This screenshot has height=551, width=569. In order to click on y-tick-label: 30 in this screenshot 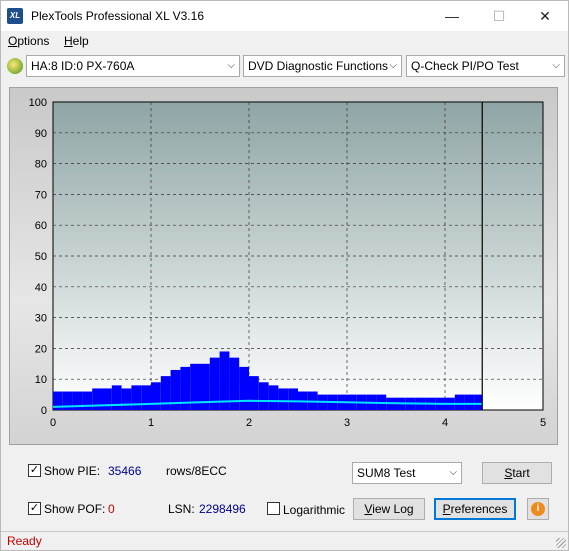, I will do `click(41, 319)`.